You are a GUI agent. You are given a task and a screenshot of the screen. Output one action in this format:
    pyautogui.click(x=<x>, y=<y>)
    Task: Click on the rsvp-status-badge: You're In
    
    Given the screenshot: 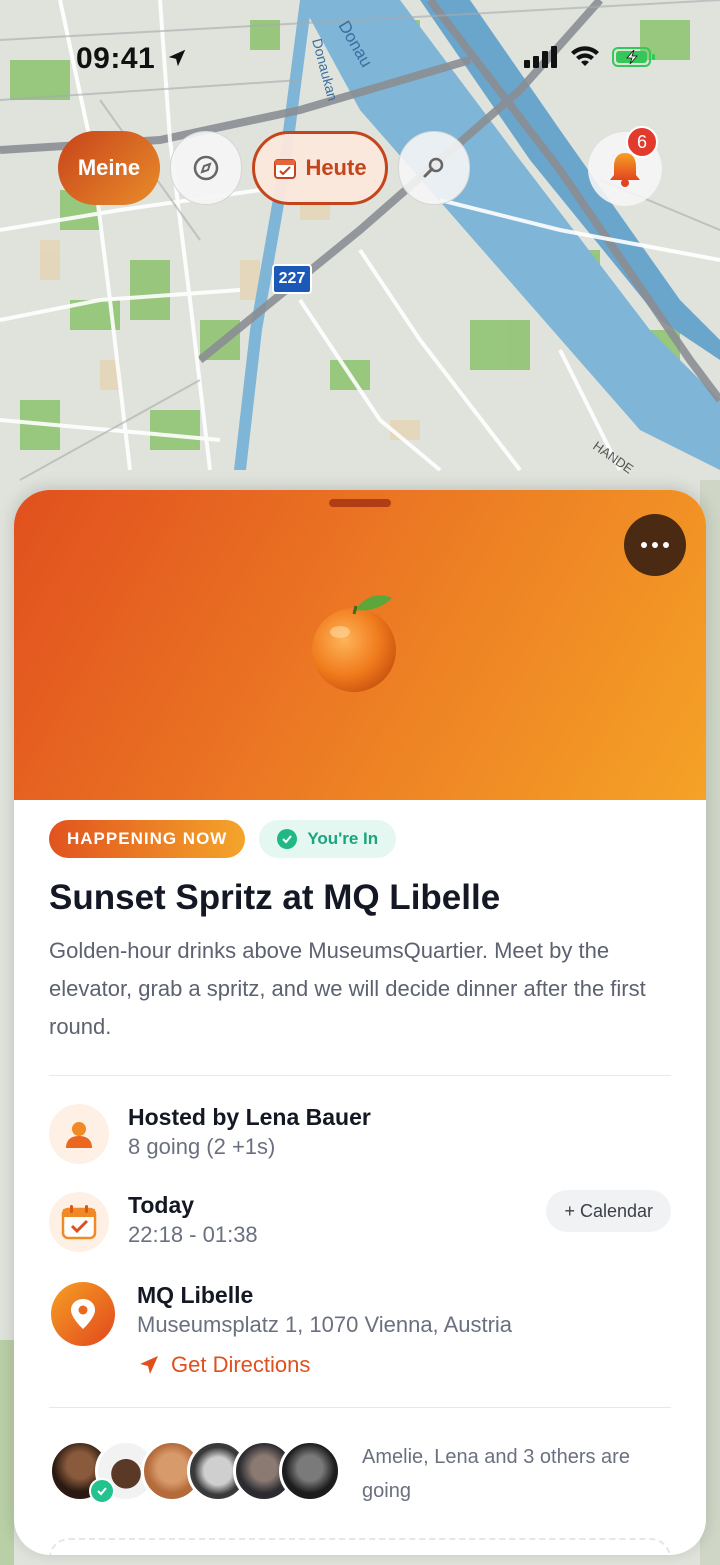 What is the action you would take?
    pyautogui.click(x=328, y=839)
    